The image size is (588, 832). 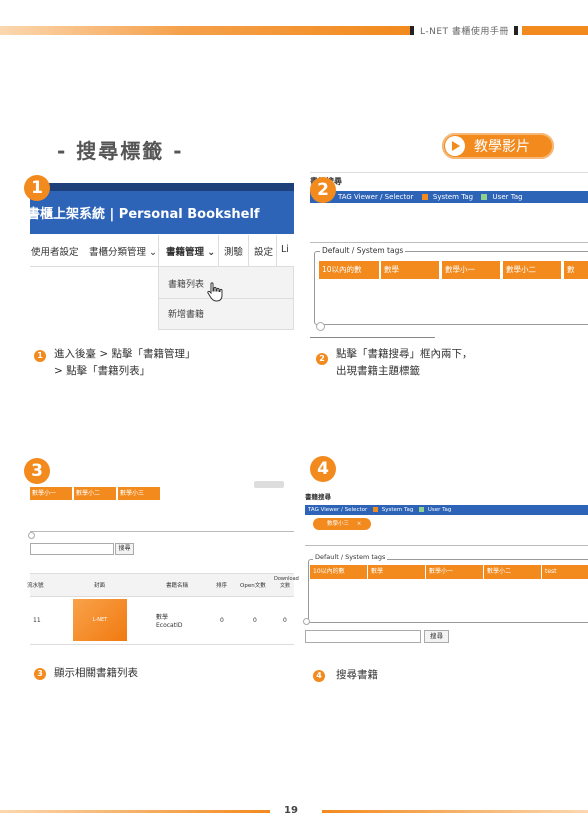 I want to click on page-number: 19, so click(x=291, y=810).